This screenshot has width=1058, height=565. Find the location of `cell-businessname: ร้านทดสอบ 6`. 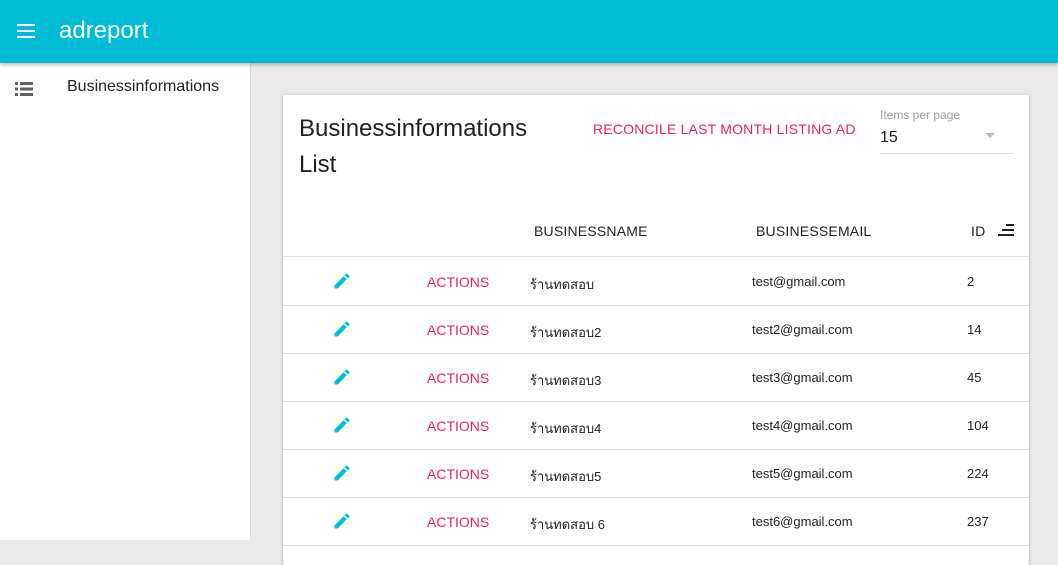

cell-businessname: ร้านทดสอบ 6 is located at coordinates (568, 524).